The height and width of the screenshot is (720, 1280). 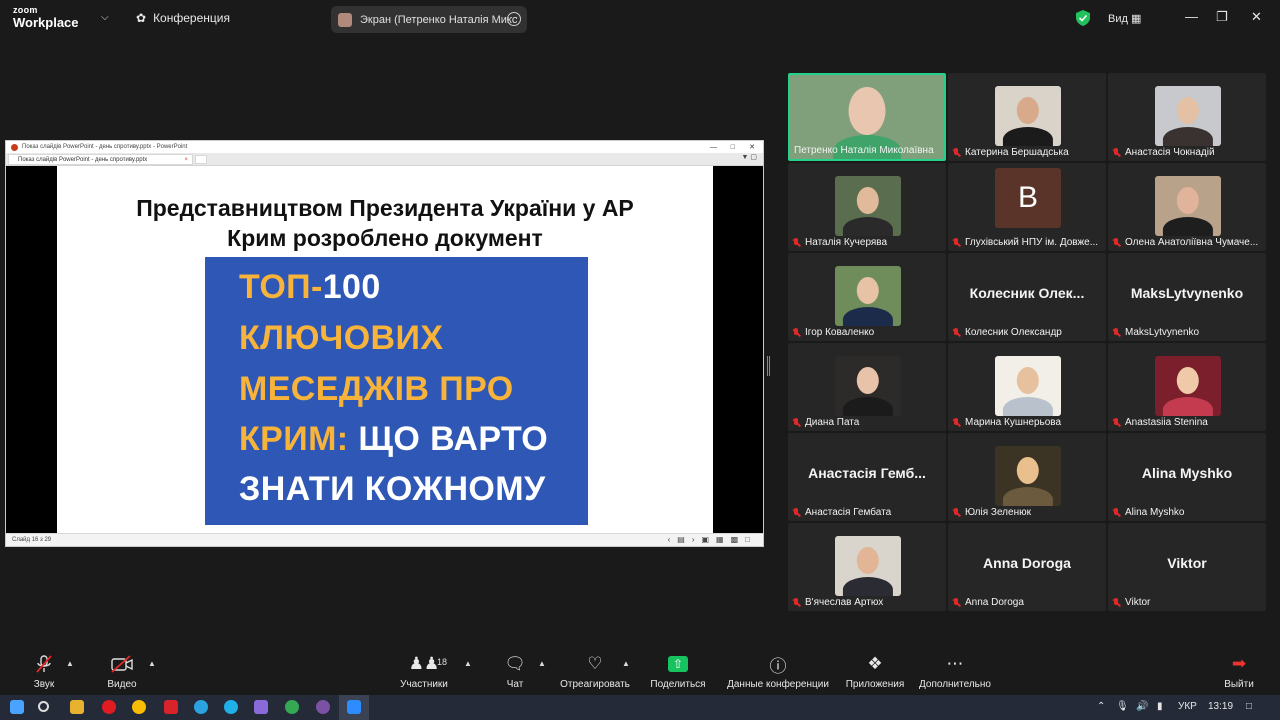 I want to click on participant-tile: Колесник Олек... Колесник Олександр, so click(x=1027, y=297).